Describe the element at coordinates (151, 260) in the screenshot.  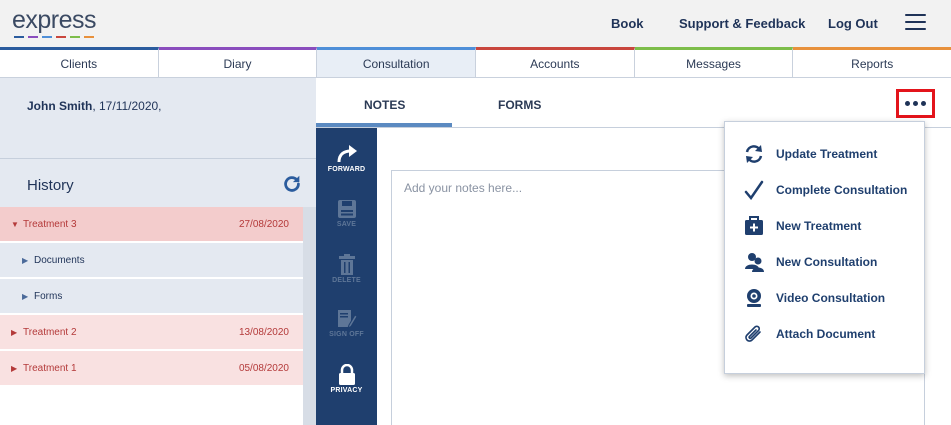
I see `history-row-documents: ▶ Documents` at that location.